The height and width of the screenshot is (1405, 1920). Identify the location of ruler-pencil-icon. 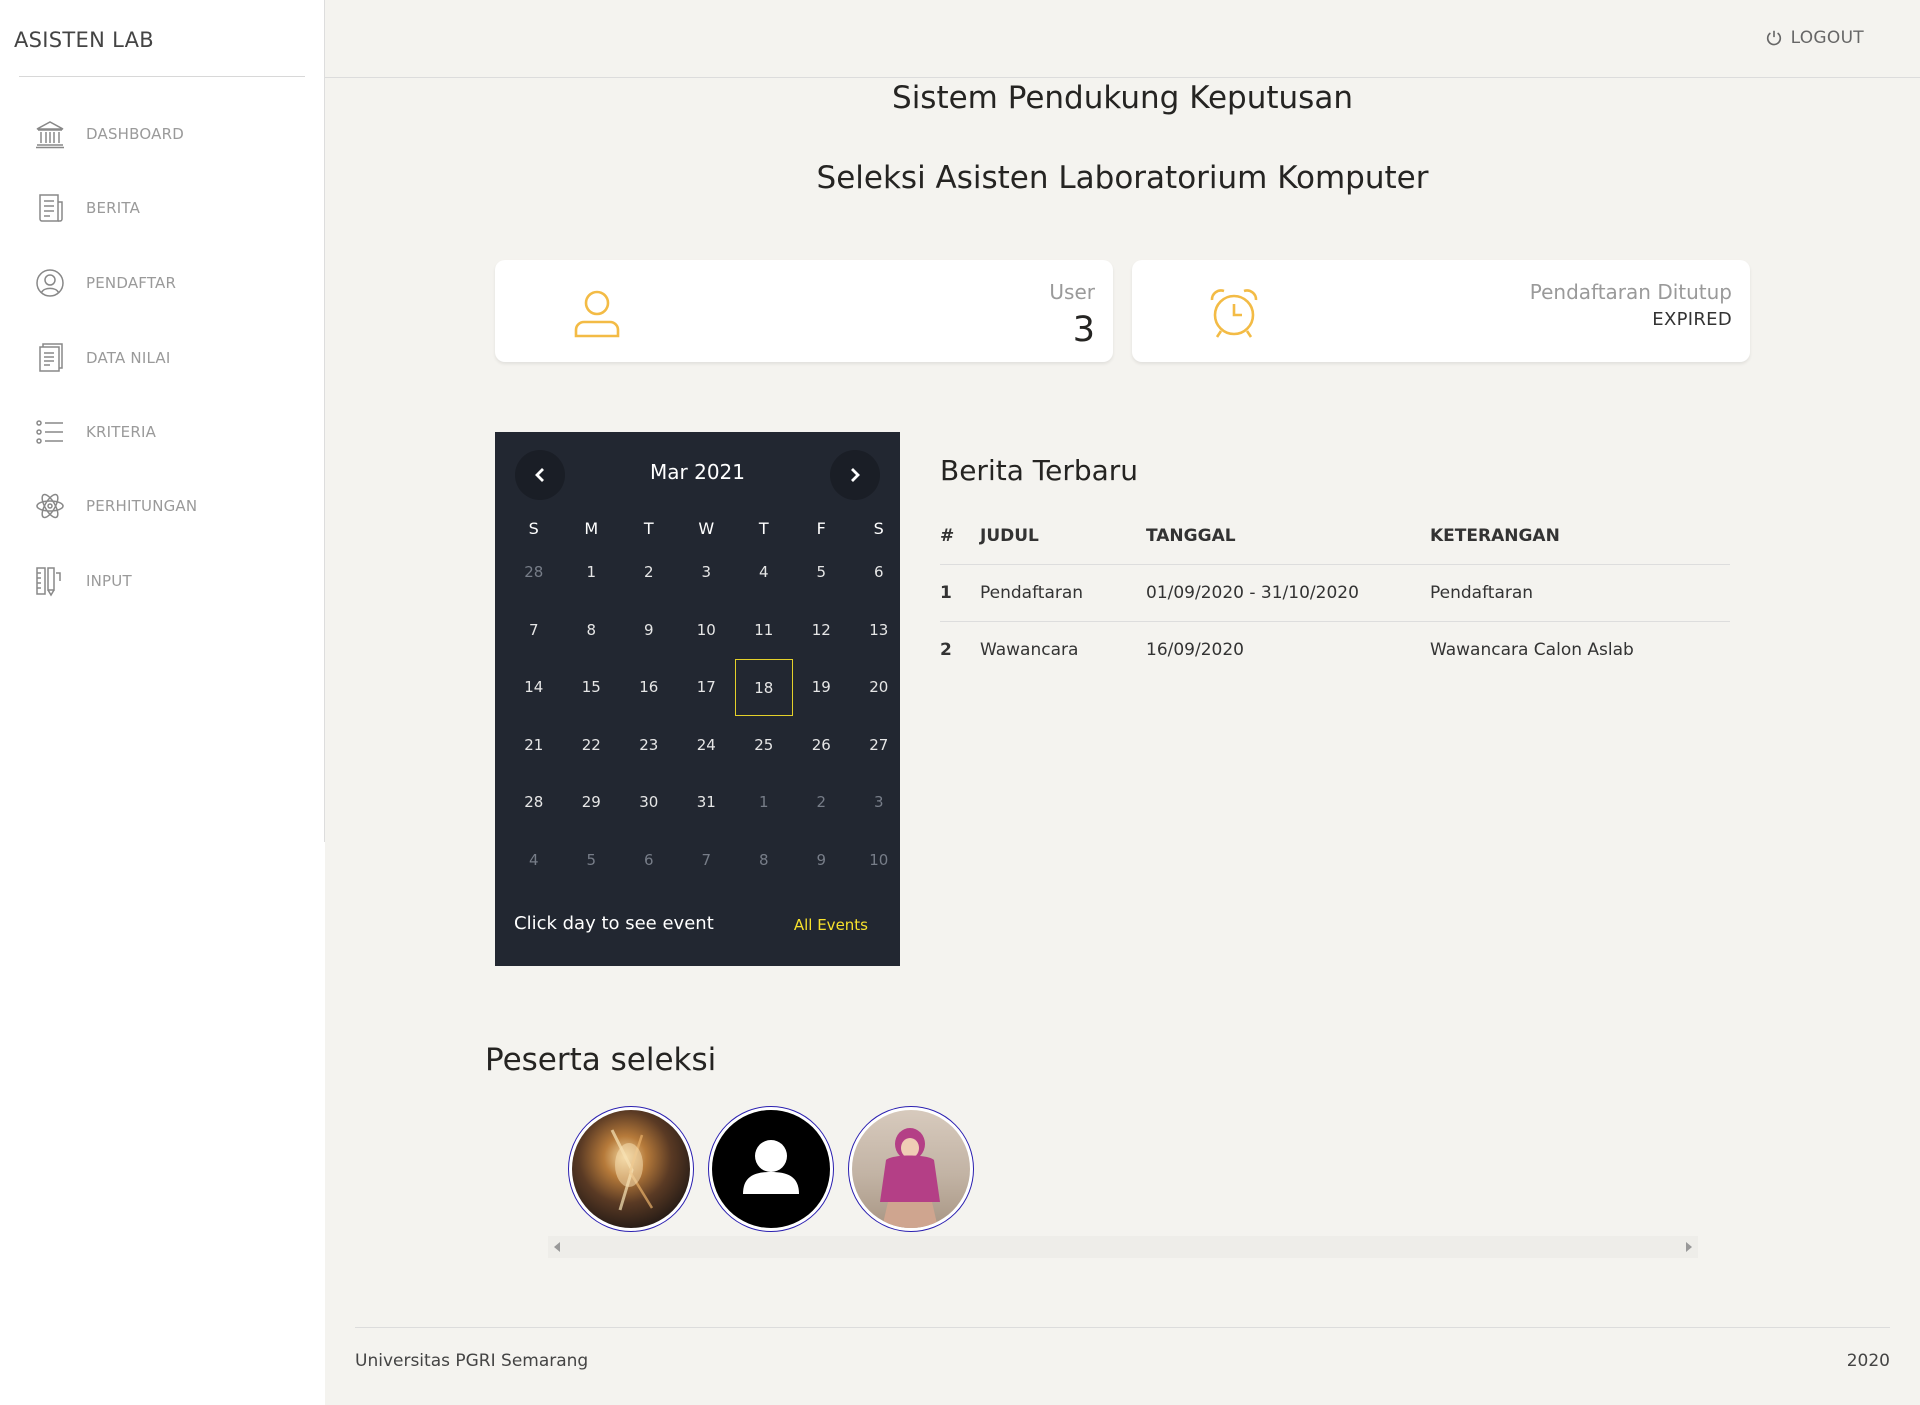
(50, 581).